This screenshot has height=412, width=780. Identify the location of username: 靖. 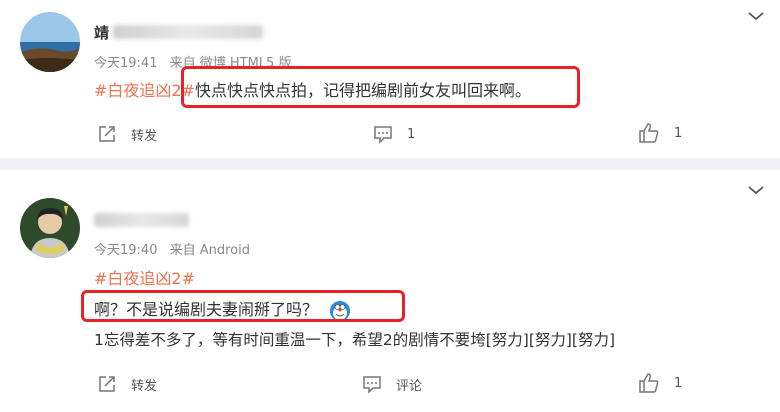
(179, 32).